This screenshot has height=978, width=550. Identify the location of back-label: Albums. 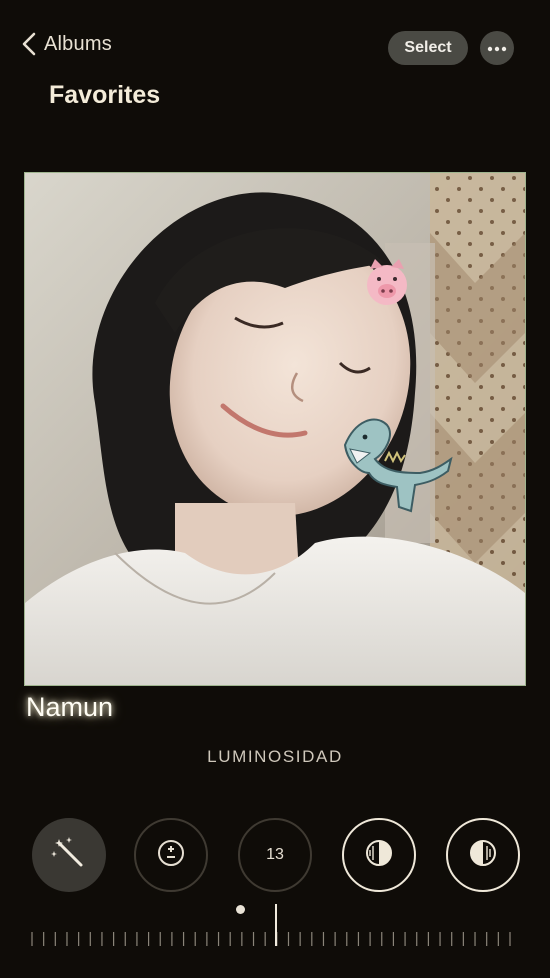
(78, 43).